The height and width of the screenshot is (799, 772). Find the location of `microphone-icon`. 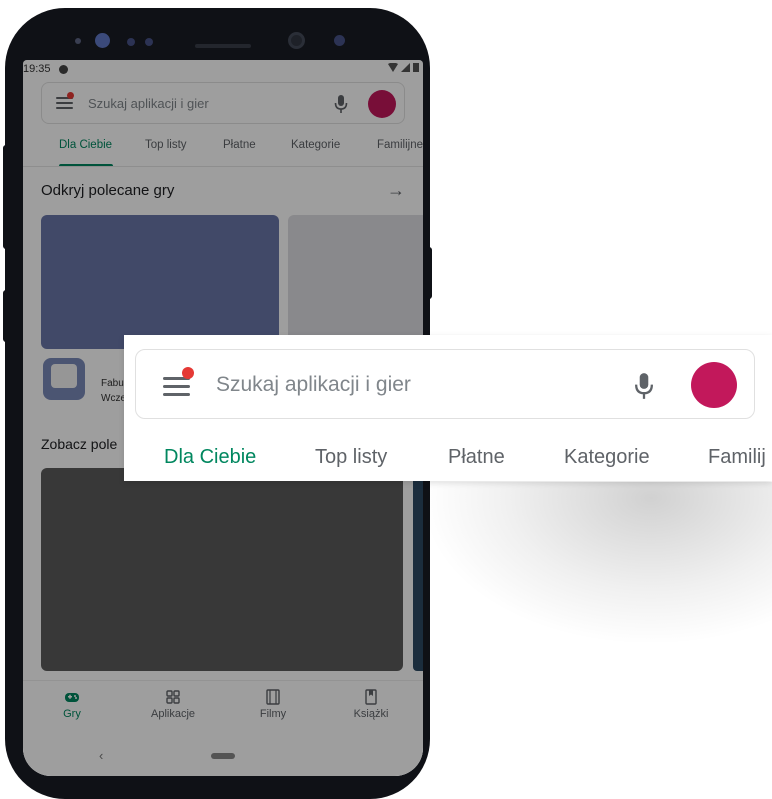

microphone-icon is located at coordinates (644, 386).